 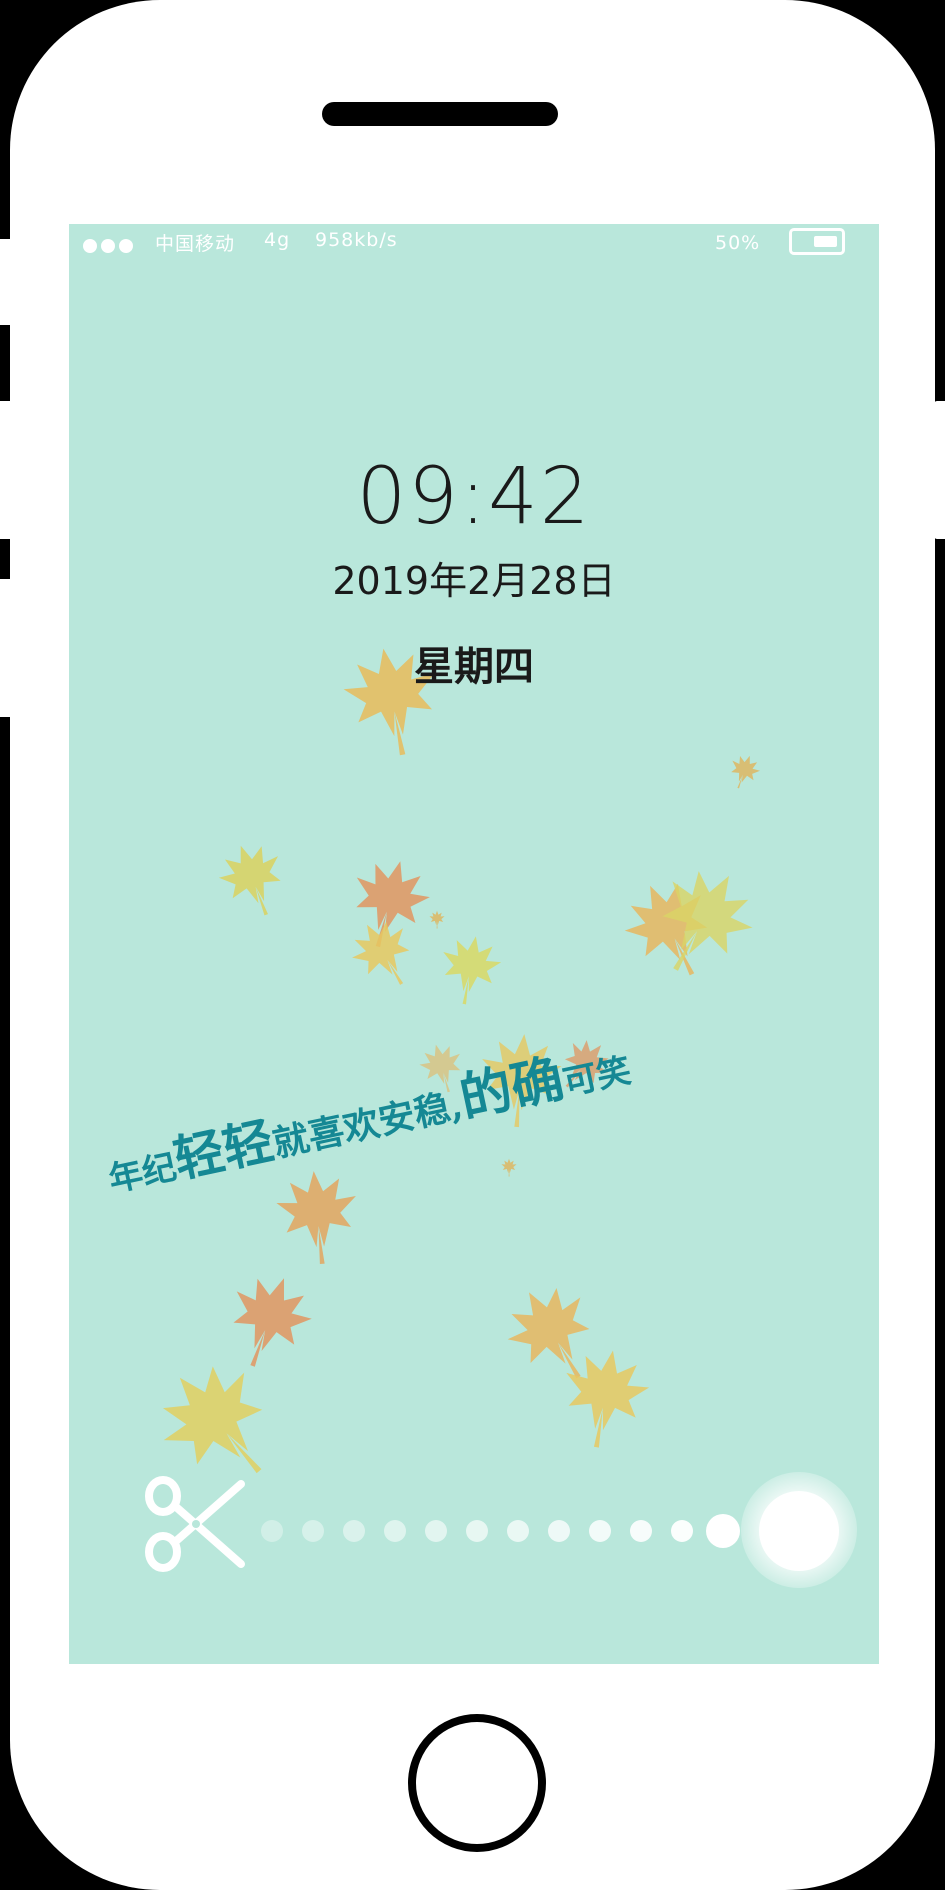 What do you see at coordinates (143, 1174) in the screenshot?
I see `quote-part: 年纪` at bounding box center [143, 1174].